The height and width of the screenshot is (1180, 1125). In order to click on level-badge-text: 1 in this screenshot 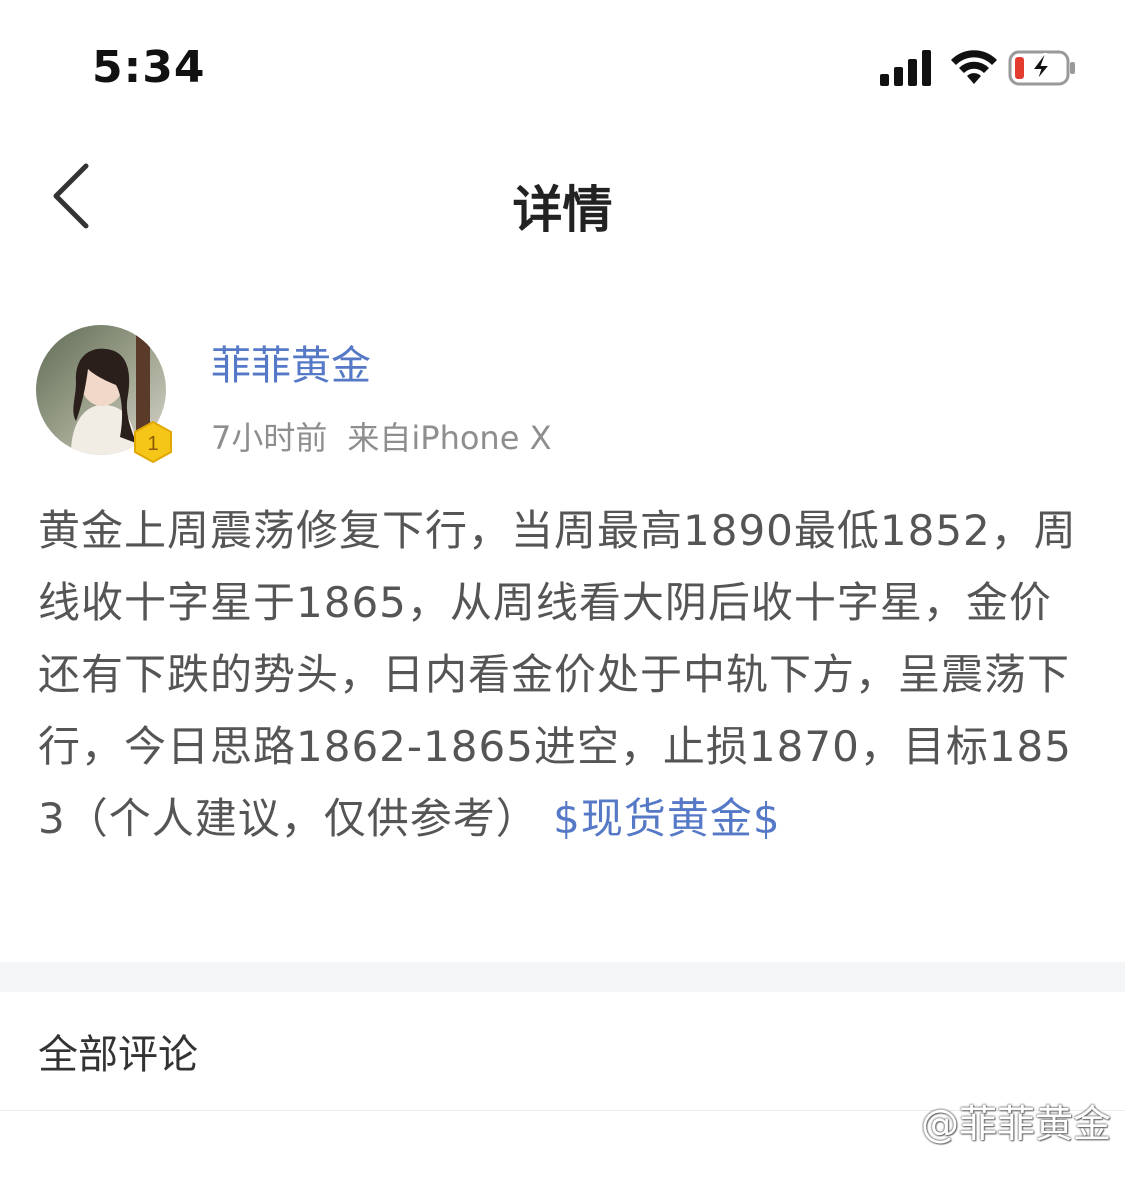, I will do `click(152, 444)`.